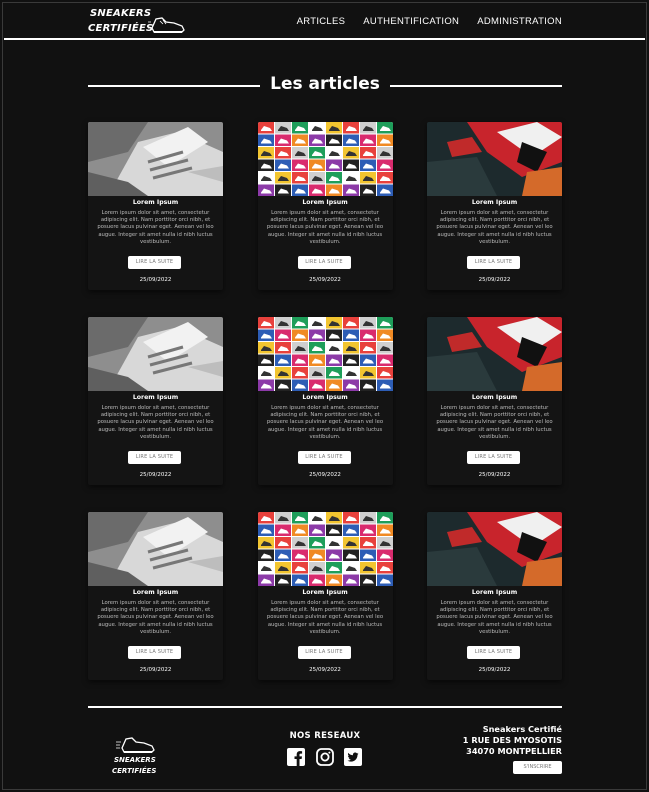  What do you see at coordinates (514, 751) in the screenshot?
I see `address-city: 34070 MONTPELLIER` at bounding box center [514, 751].